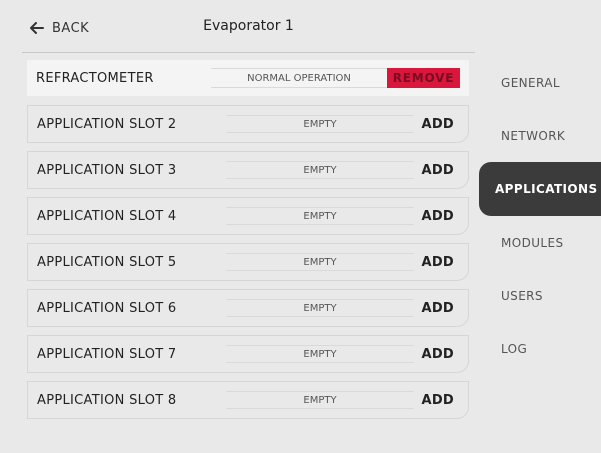  Describe the element at coordinates (522, 295) in the screenshot. I see `sidebar-item-label: USERS` at that location.